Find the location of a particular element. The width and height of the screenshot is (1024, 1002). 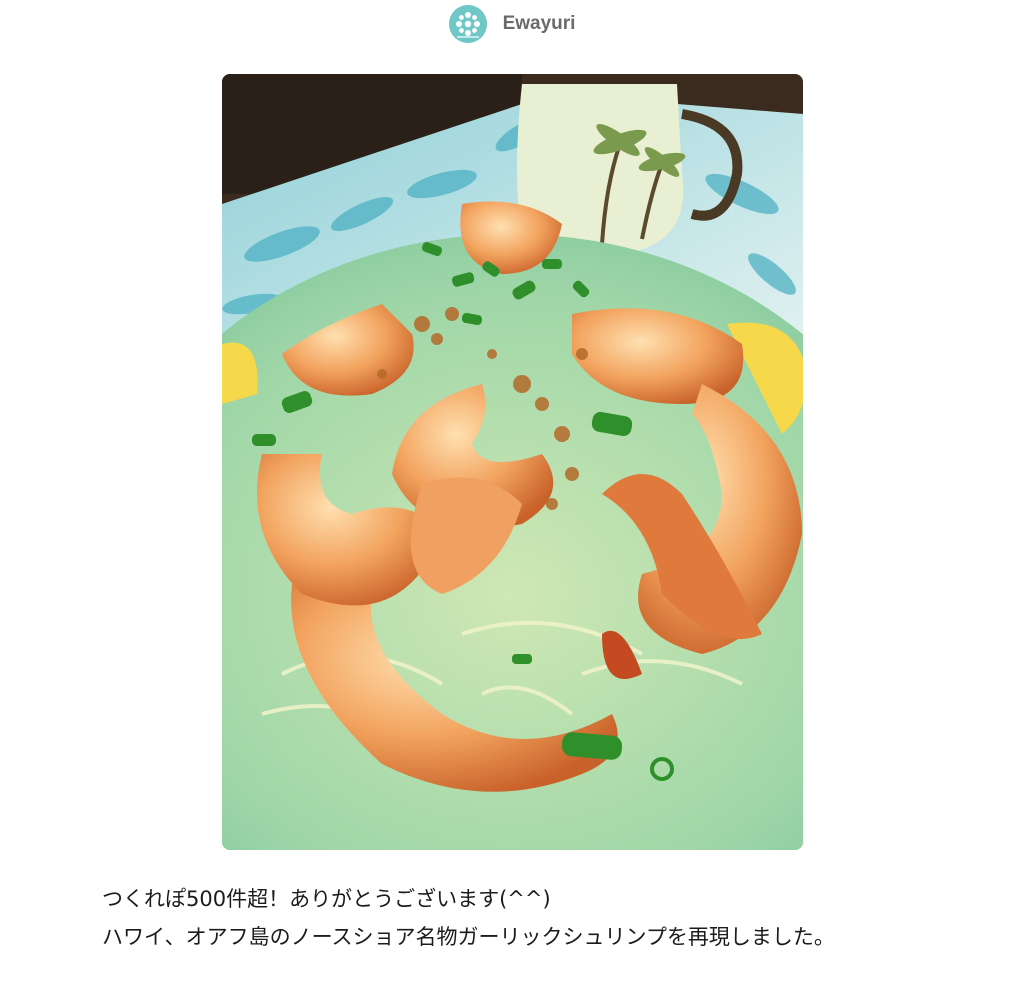

snowflake-flower-icon is located at coordinates (467, 24).